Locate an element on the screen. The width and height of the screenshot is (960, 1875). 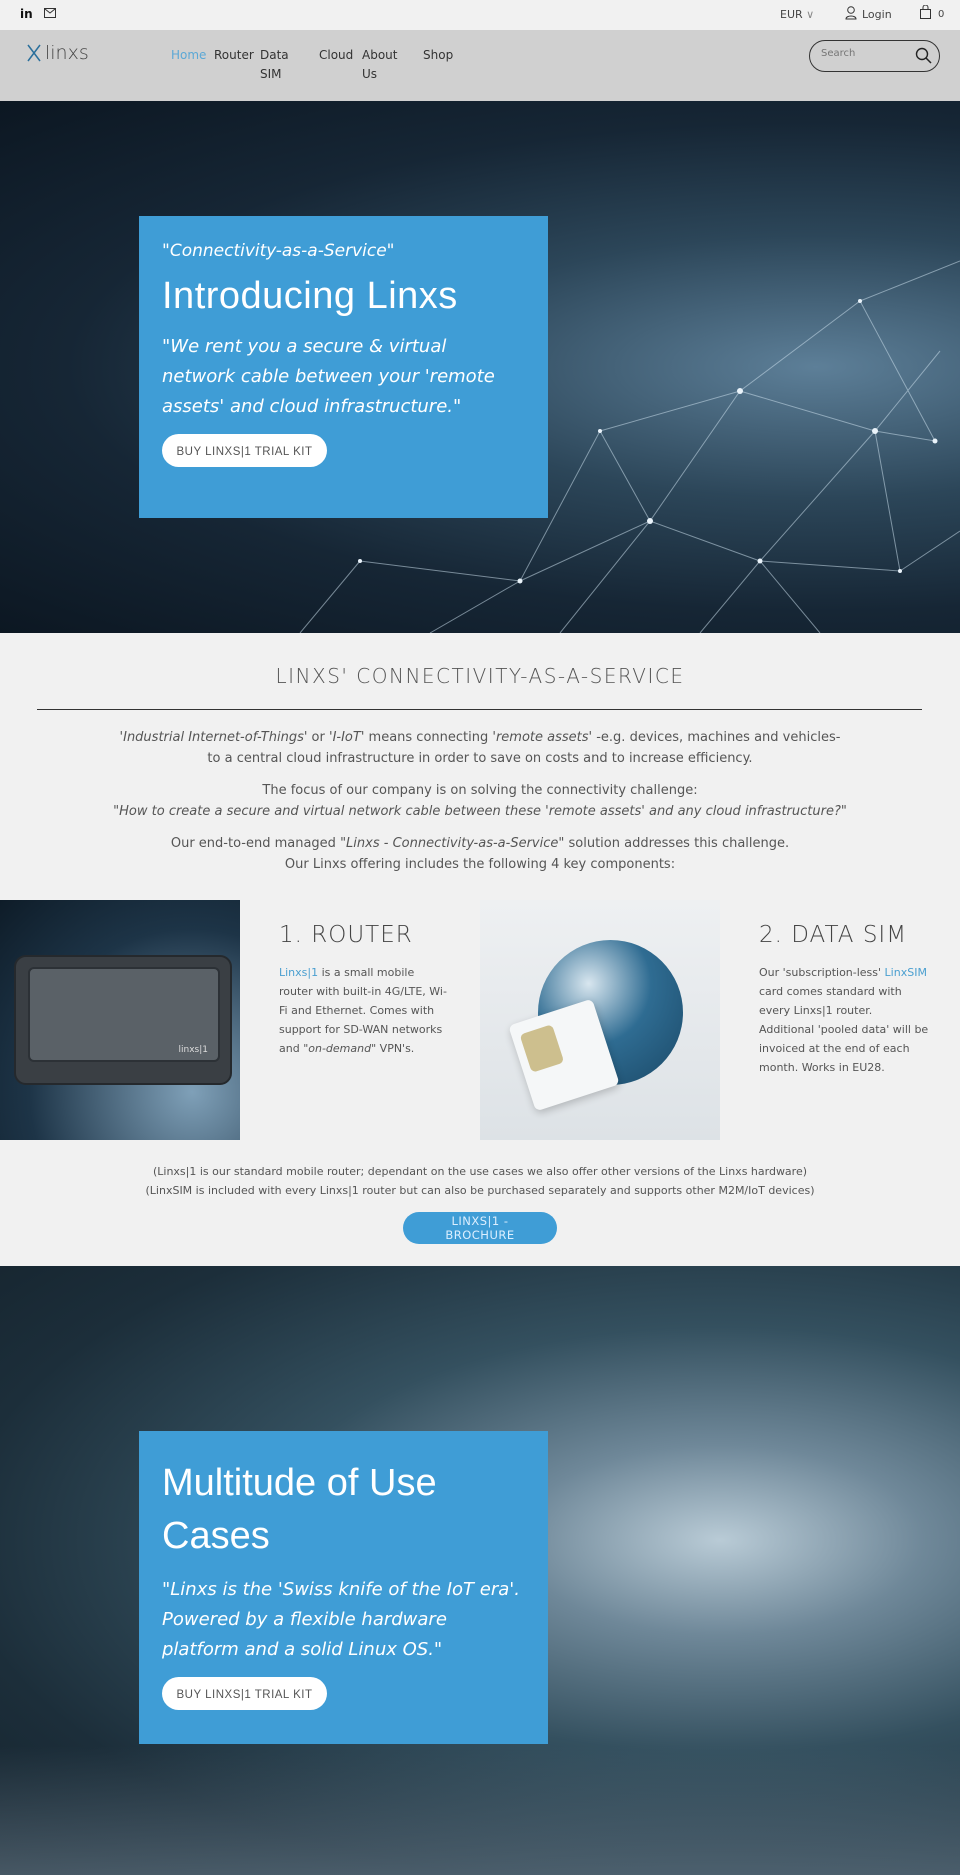
top-bar: in EUR ∨ Login 0 is located at coordinates (480, 15).